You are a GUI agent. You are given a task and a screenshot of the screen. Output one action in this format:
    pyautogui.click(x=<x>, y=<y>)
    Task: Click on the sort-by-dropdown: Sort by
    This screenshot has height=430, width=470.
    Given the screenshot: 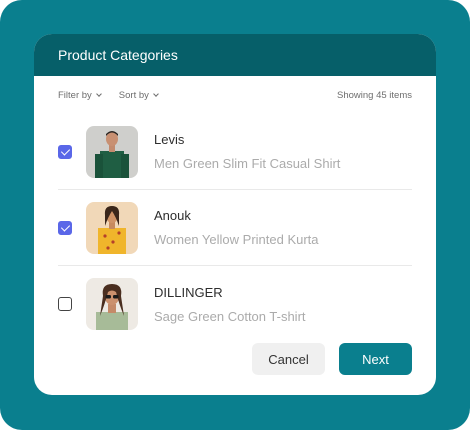 What is the action you would take?
    pyautogui.click(x=138, y=95)
    